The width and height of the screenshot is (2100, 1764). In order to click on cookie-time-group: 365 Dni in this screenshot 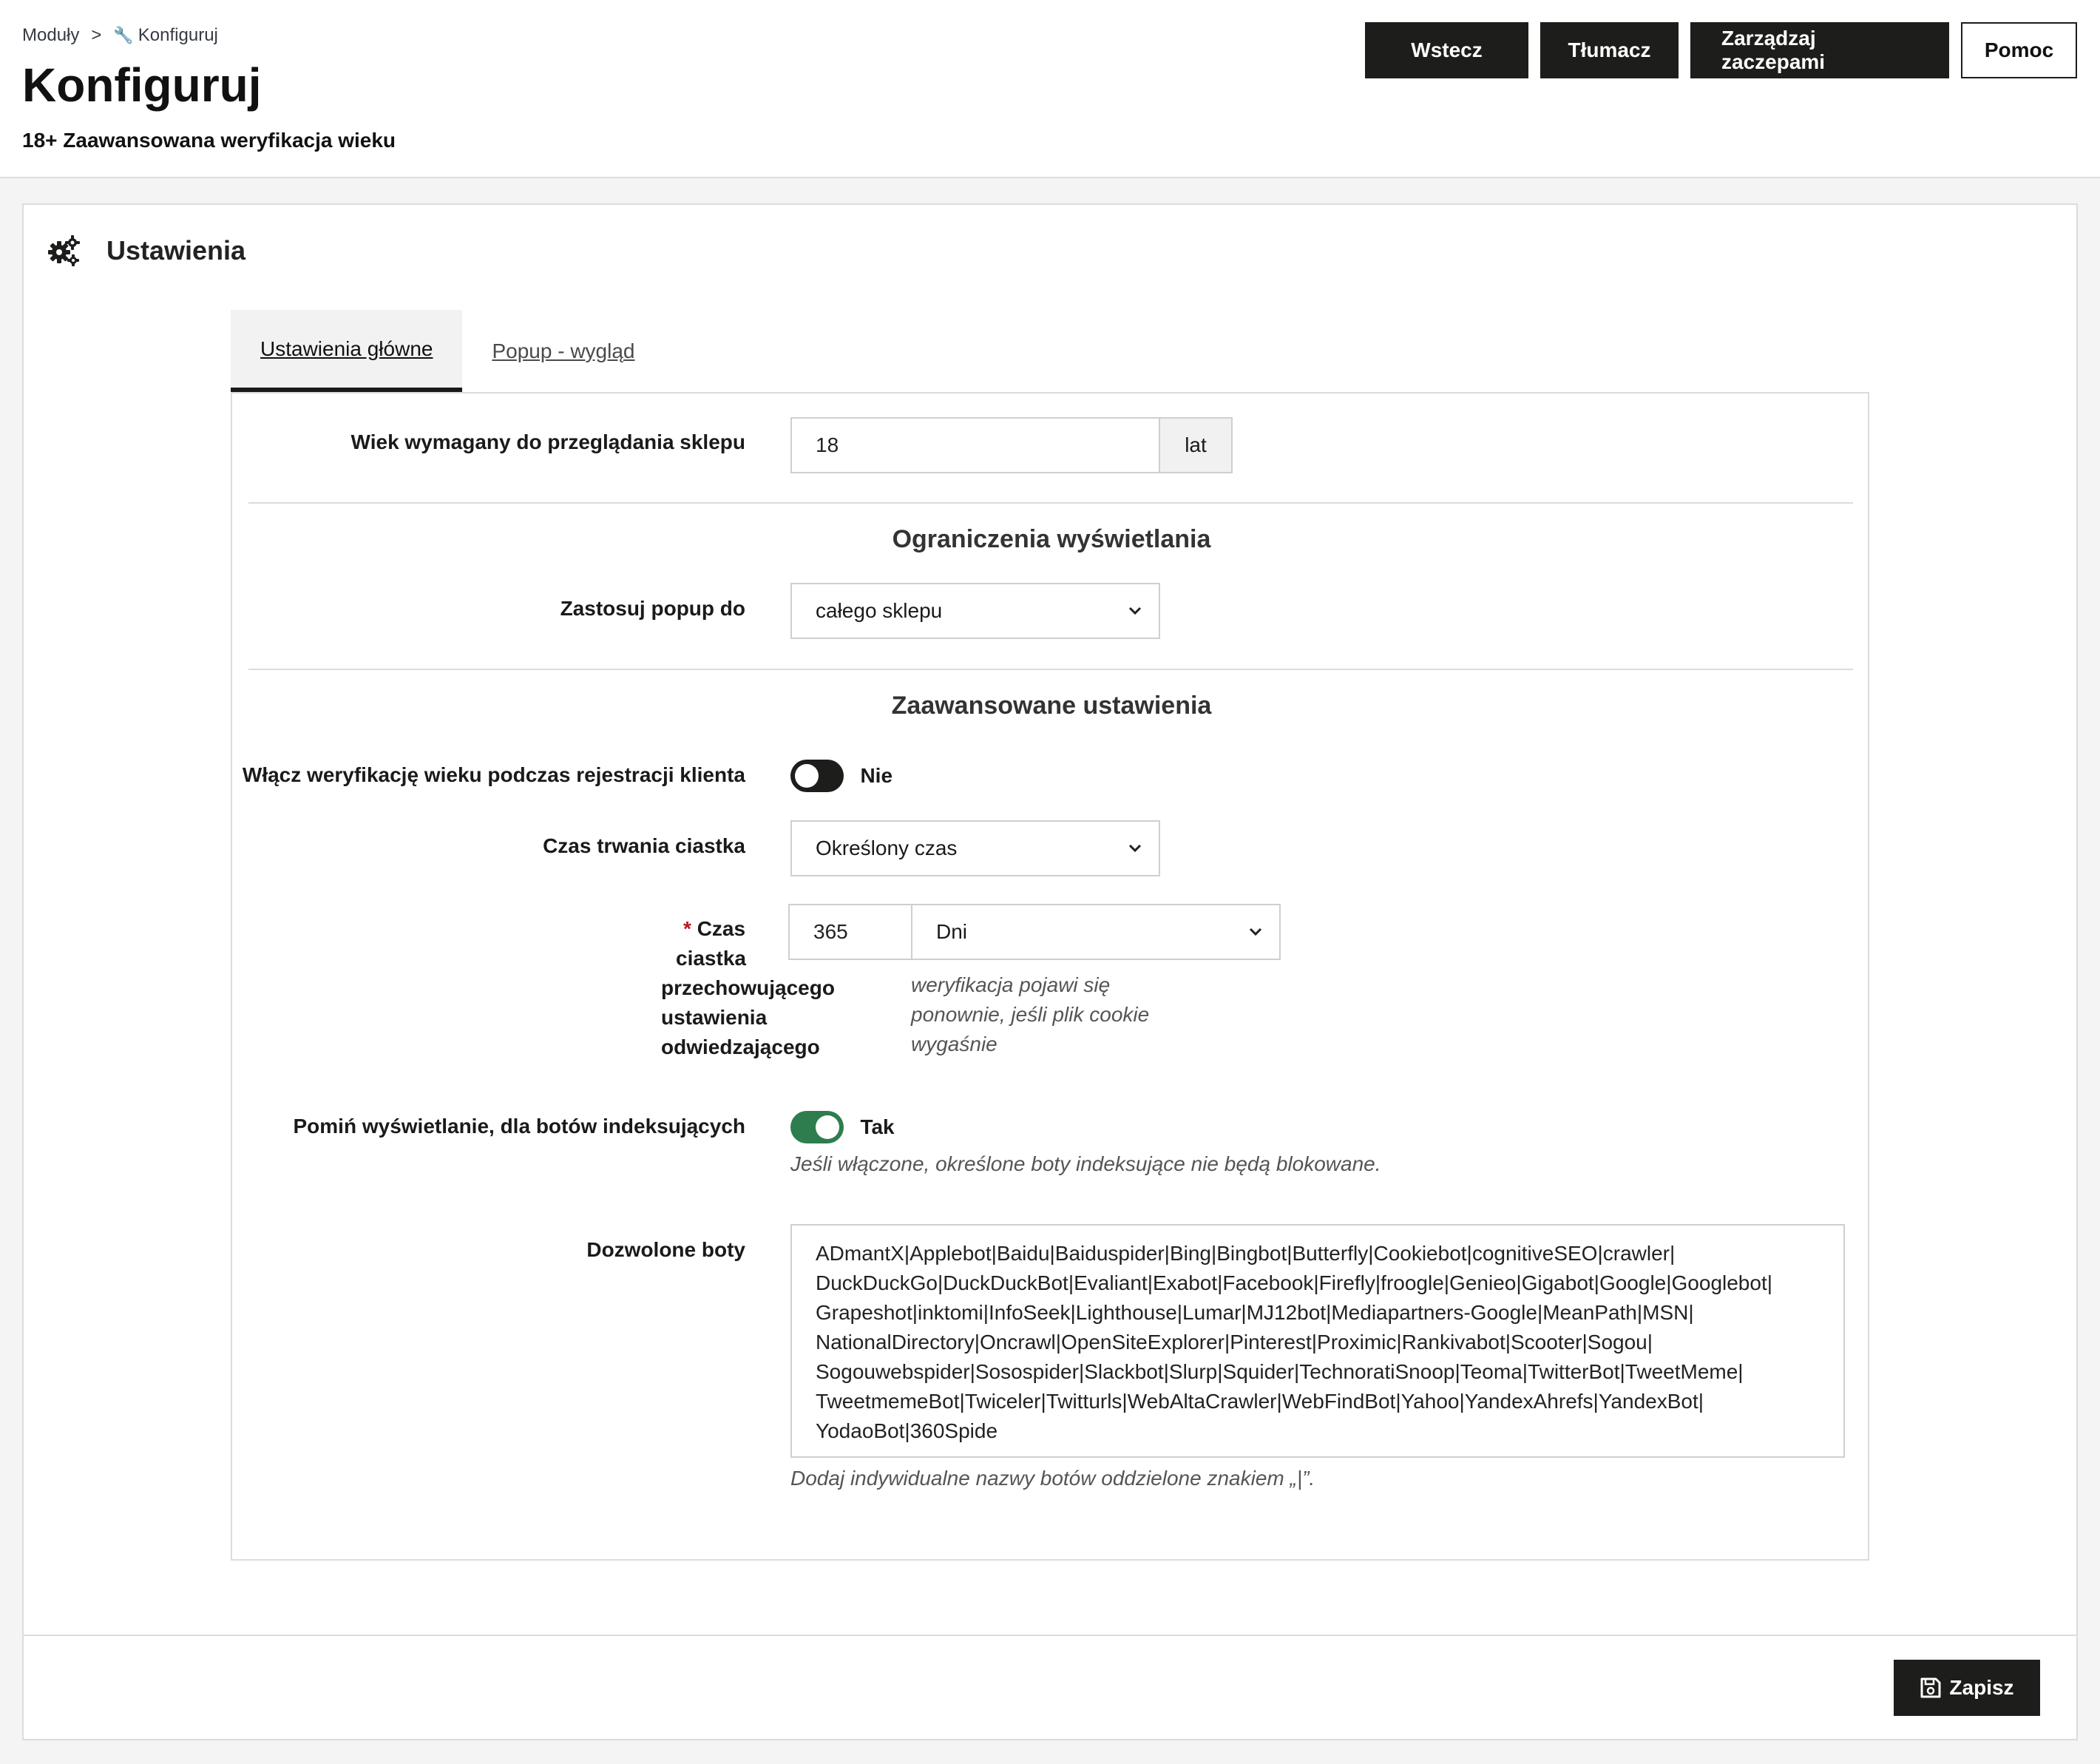, I will do `click(1035, 932)`.